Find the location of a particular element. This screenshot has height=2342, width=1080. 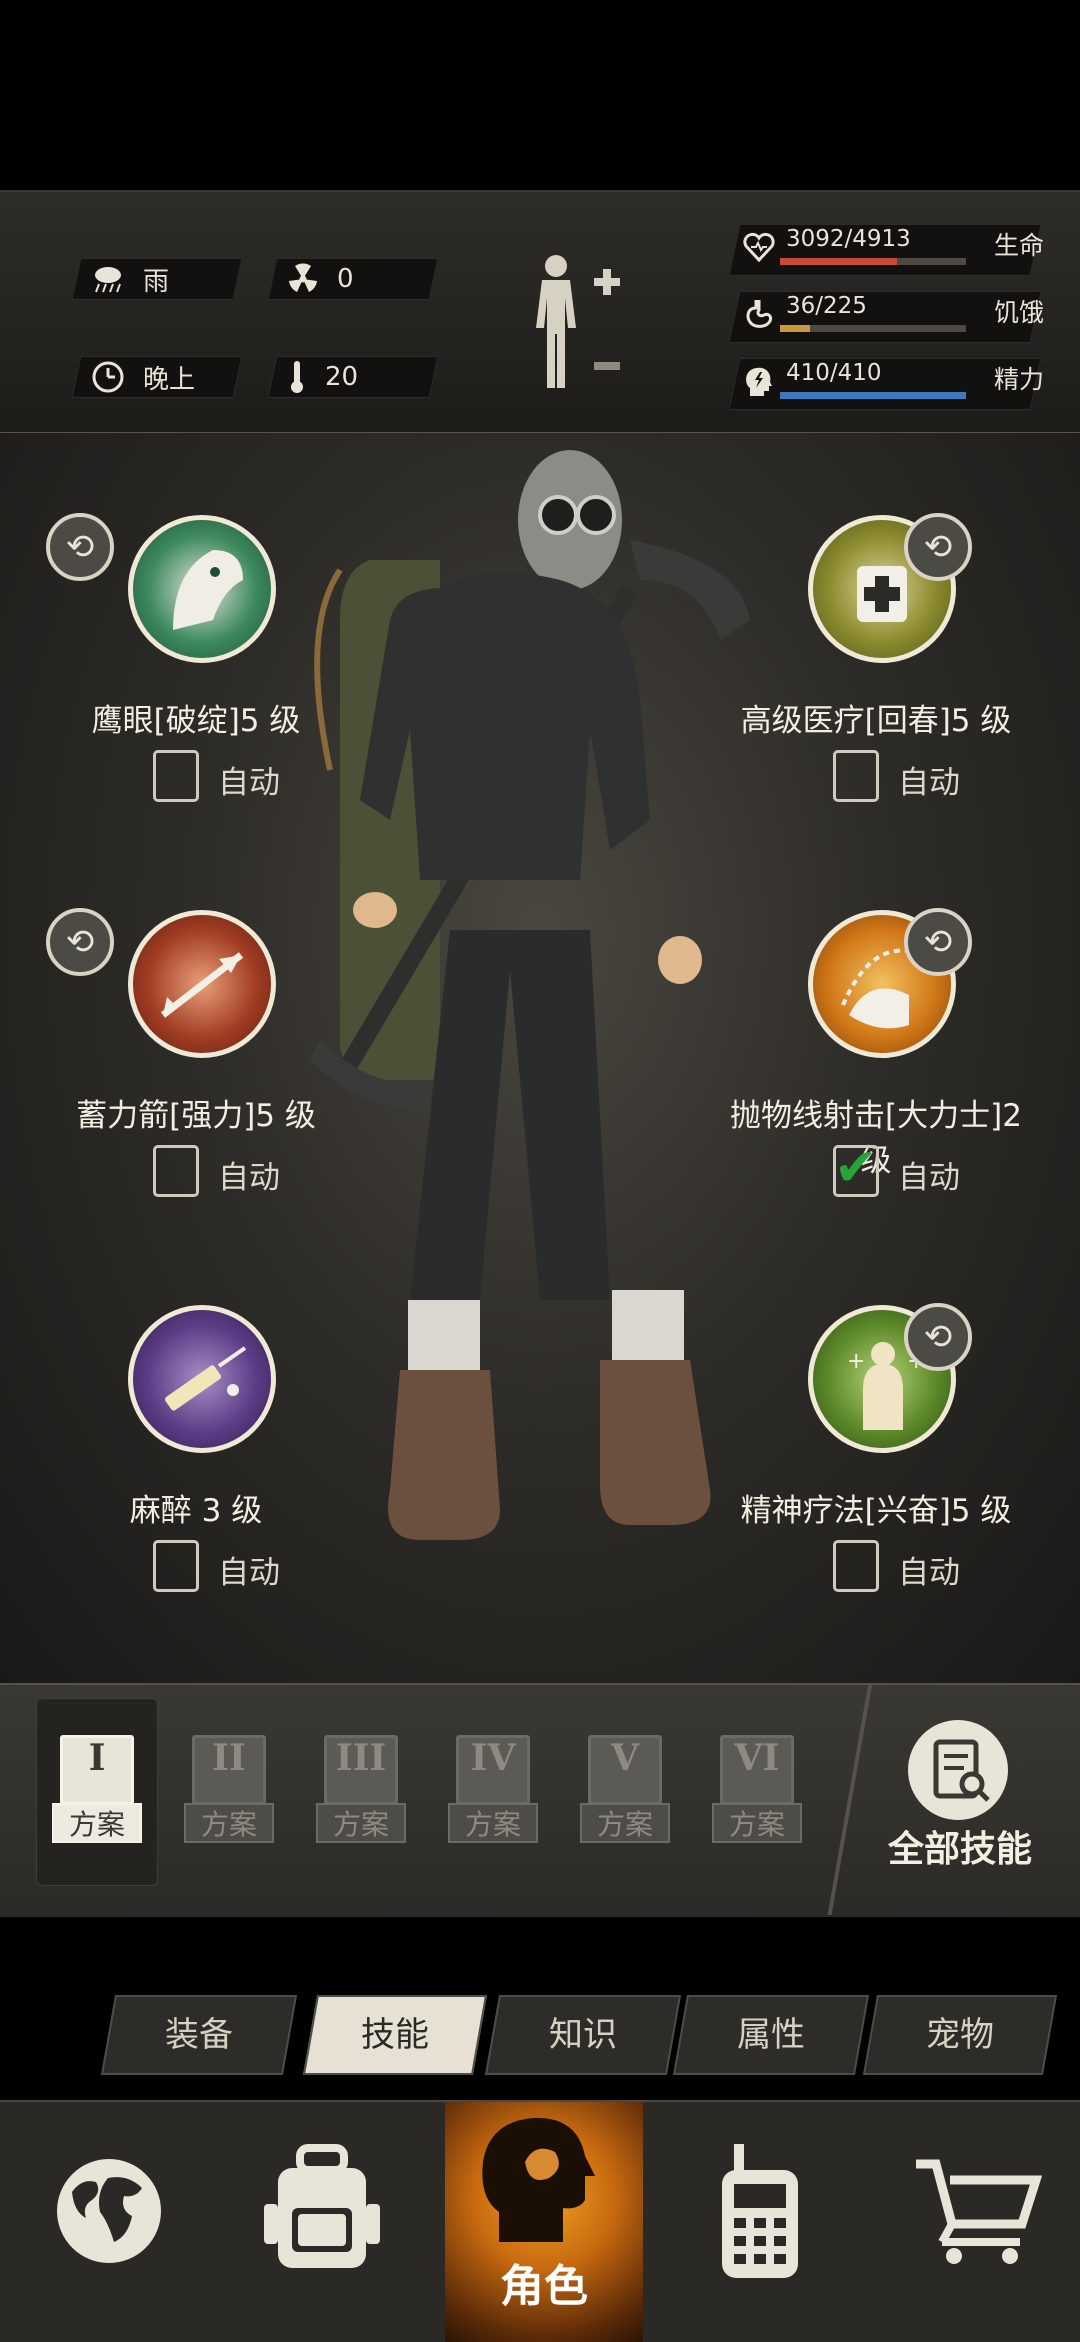

nav-character: 角色 is located at coordinates (544, 2222).